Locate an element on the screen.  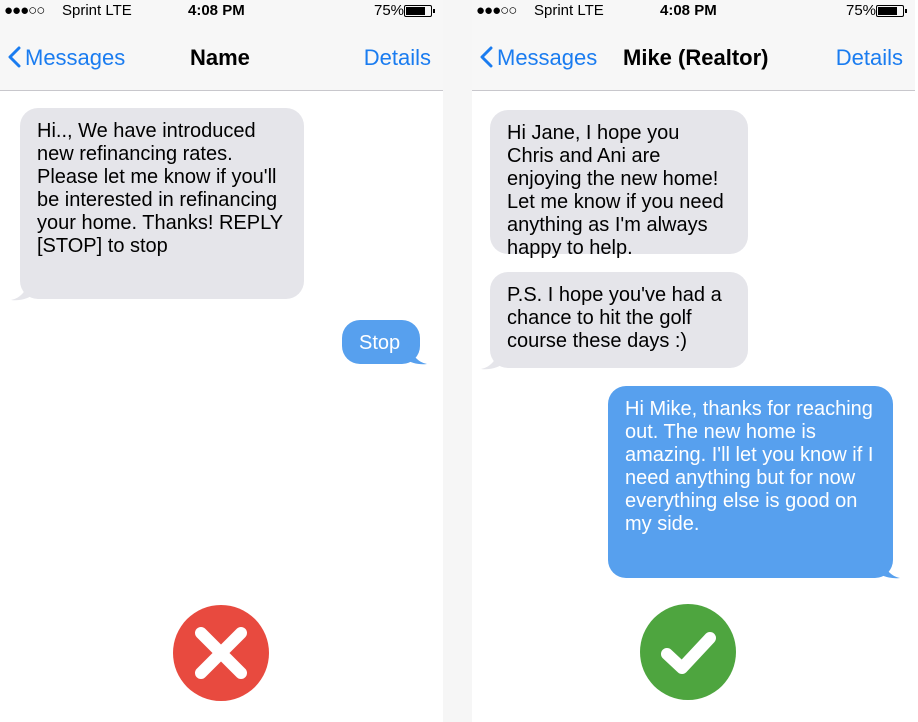
conversation-title: Name is located at coordinates (220, 57).